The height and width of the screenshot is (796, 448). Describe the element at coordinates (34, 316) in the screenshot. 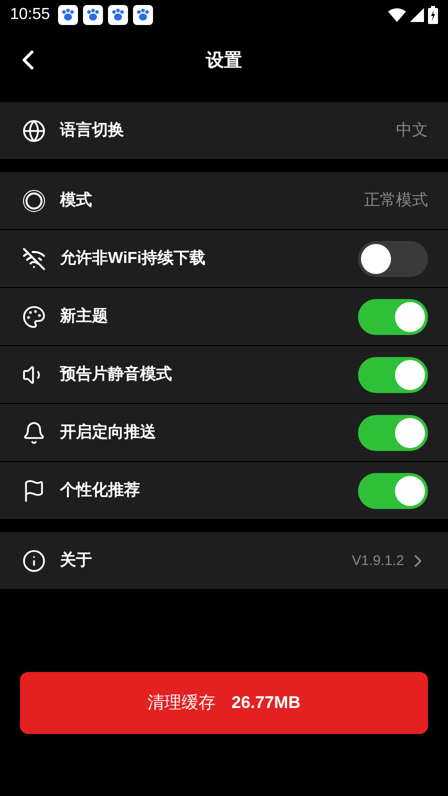

I see `palette-icon` at that location.